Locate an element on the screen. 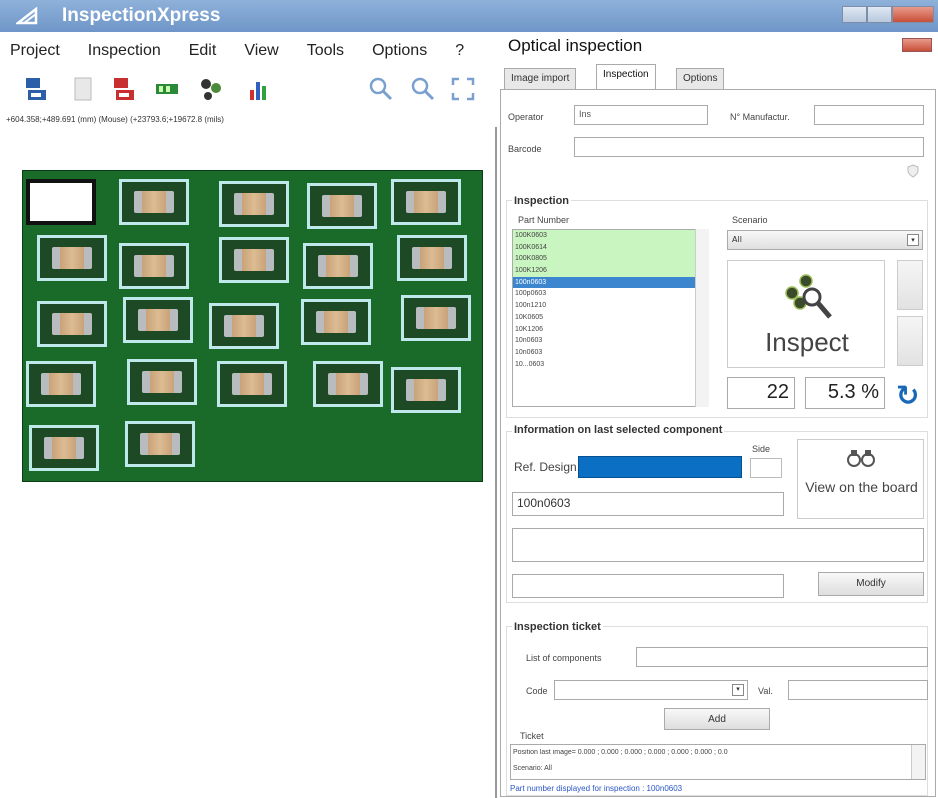  part-number-item: 10...0603 is located at coordinates (610, 365).